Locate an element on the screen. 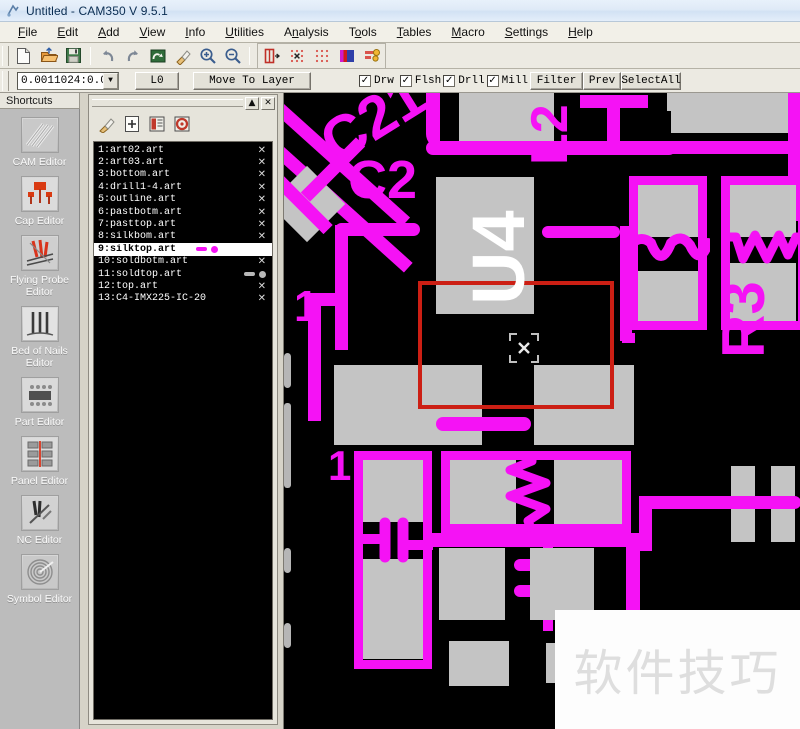 The height and width of the screenshot is (729, 800). layer-mark-6: ✕ is located at coordinates (262, 212).